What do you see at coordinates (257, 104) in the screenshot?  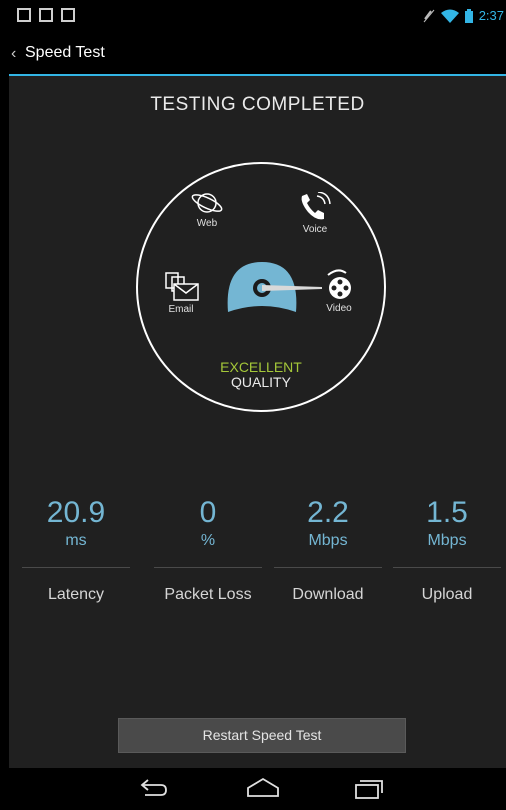 I see `test-status-heading: TESTING COMPLETED` at bounding box center [257, 104].